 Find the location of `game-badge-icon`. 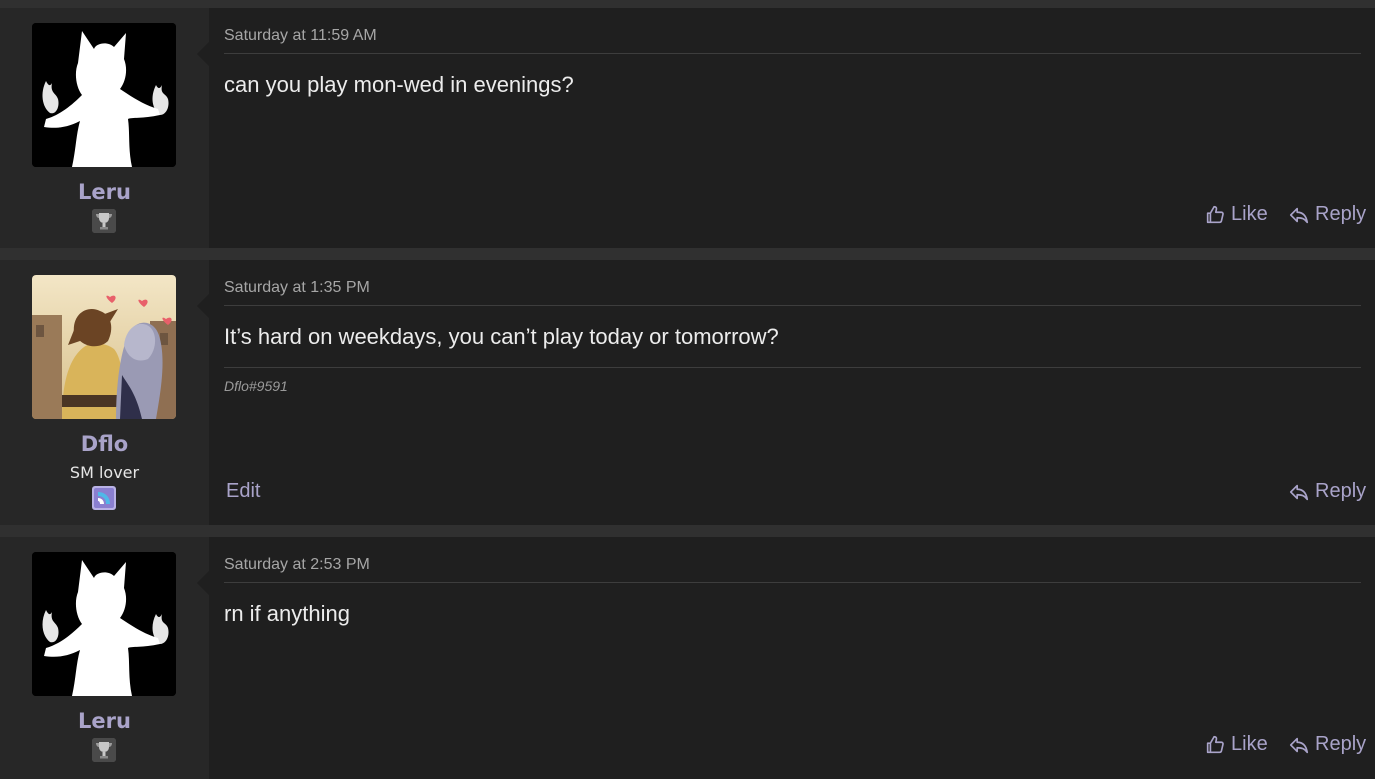

game-badge-icon is located at coordinates (104, 498).